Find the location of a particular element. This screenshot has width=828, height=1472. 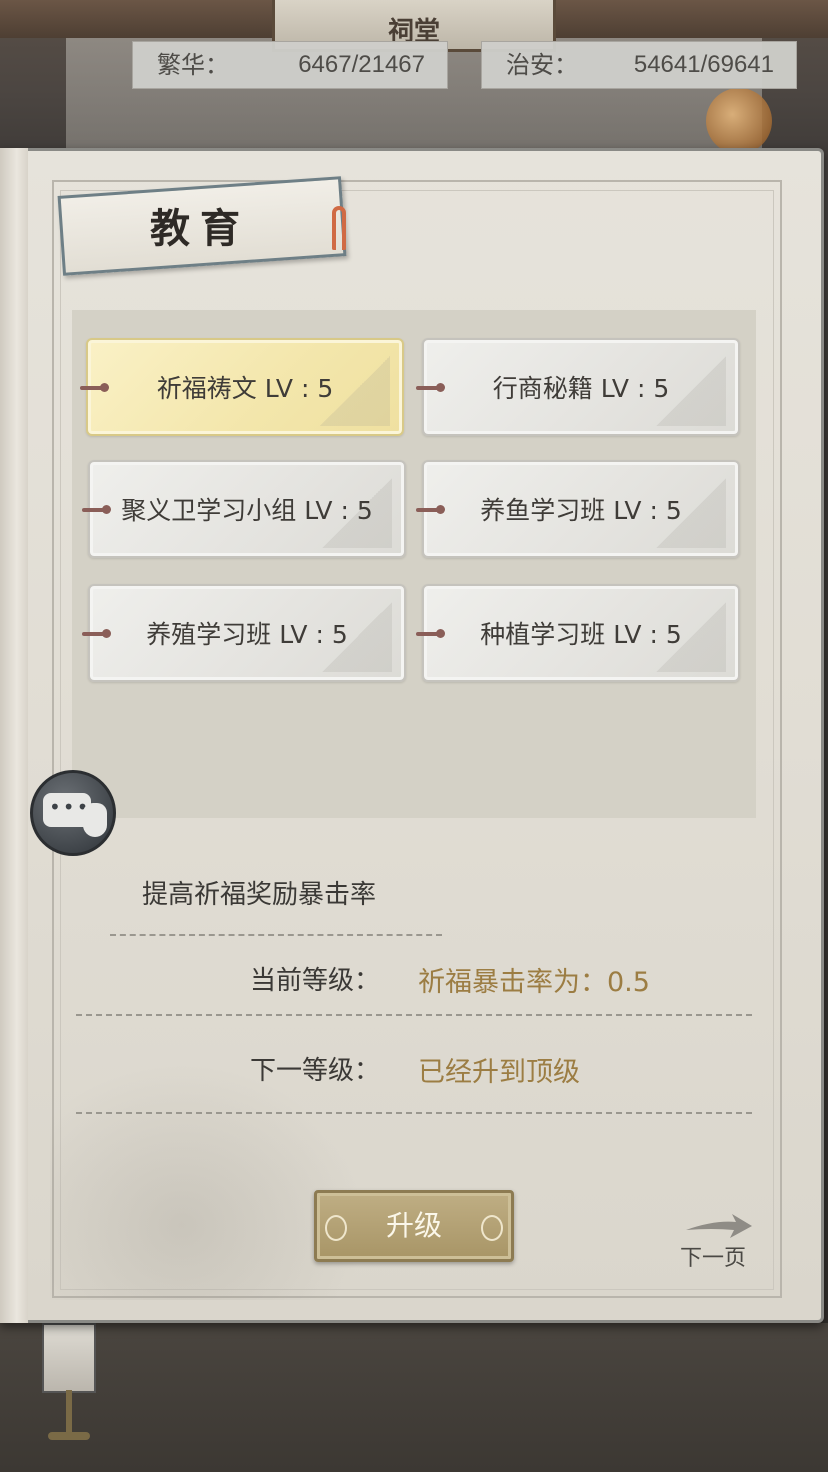

security-label: 治安： is located at coordinates (542, 65).